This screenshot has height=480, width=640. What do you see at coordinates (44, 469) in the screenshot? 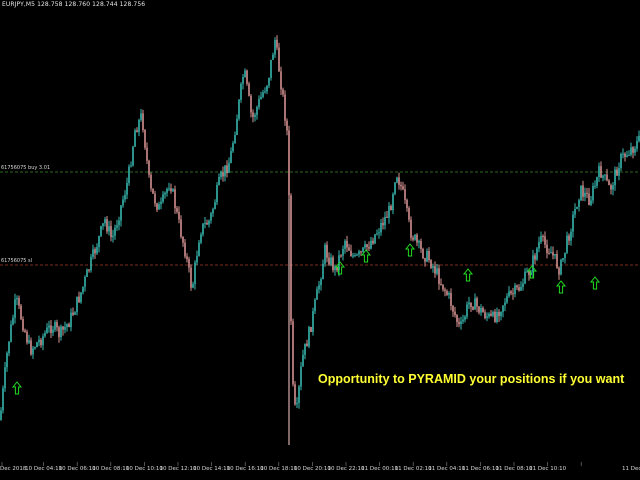
I see `time-axis-label: 10 Dec 04:10` at bounding box center [44, 469].